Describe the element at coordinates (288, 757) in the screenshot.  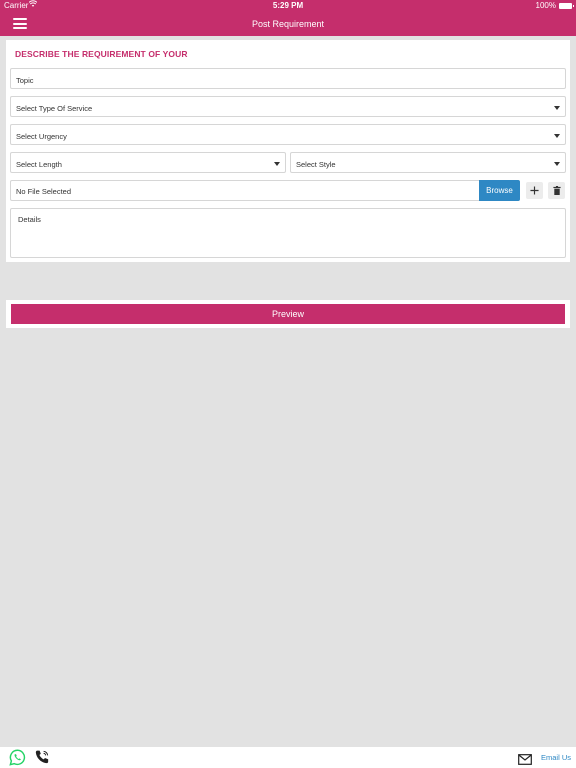
I see `bottom-bar: Email Us` at that location.